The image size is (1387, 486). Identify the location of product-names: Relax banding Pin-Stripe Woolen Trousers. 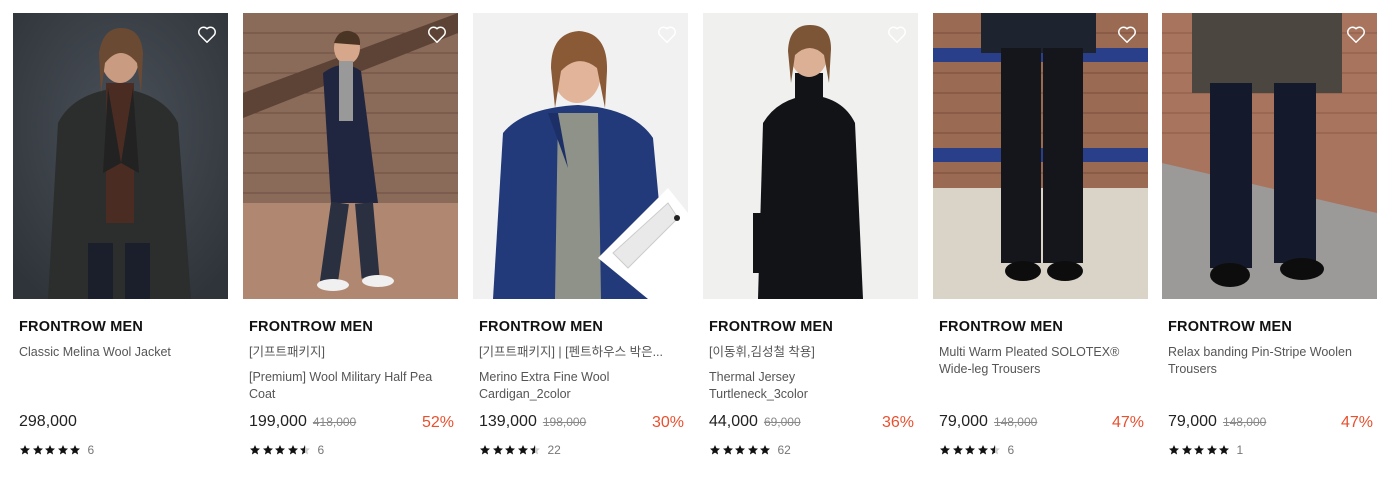
(1270, 361).